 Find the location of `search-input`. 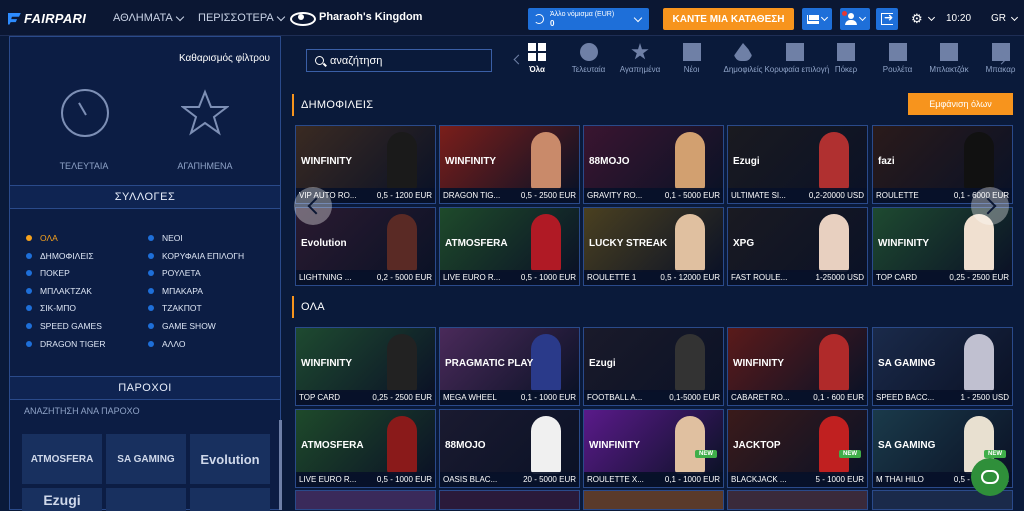

search-input is located at coordinates (405, 61).